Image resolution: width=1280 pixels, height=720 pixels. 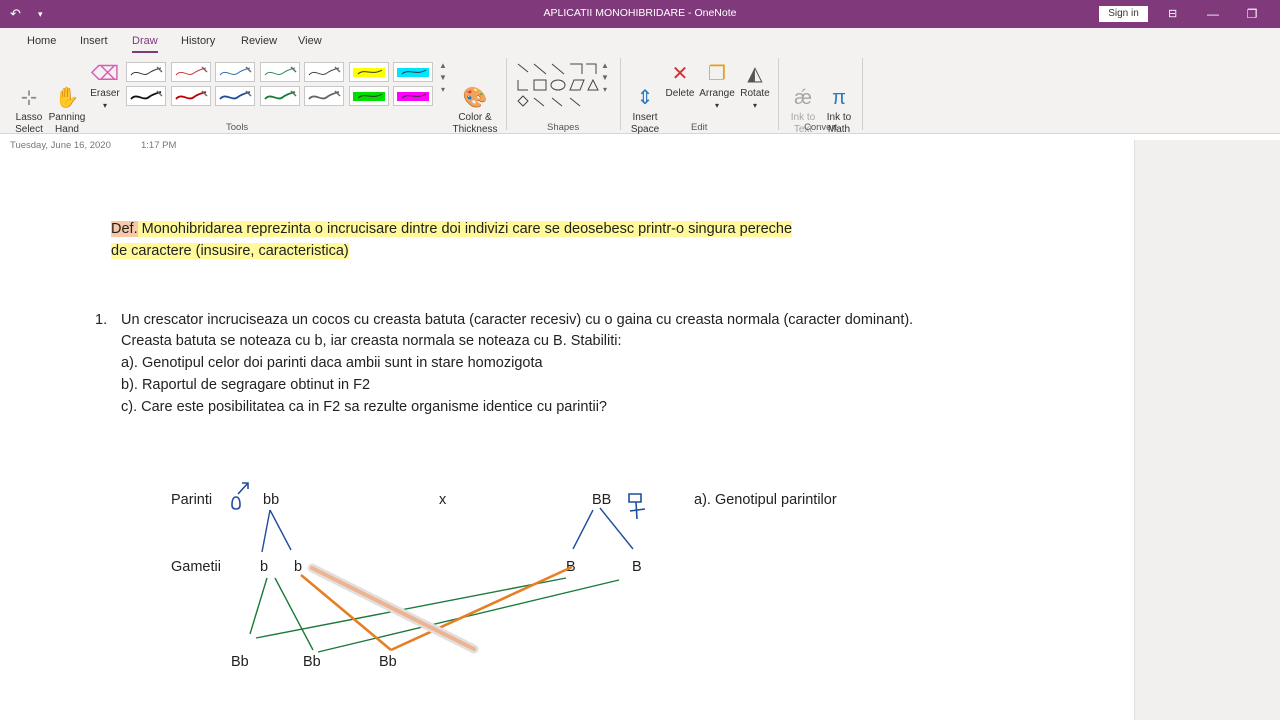 What do you see at coordinates (1252, 14) in the screenshot?
I see `restore-icon: ❐` at bounding box center [1252, 14].